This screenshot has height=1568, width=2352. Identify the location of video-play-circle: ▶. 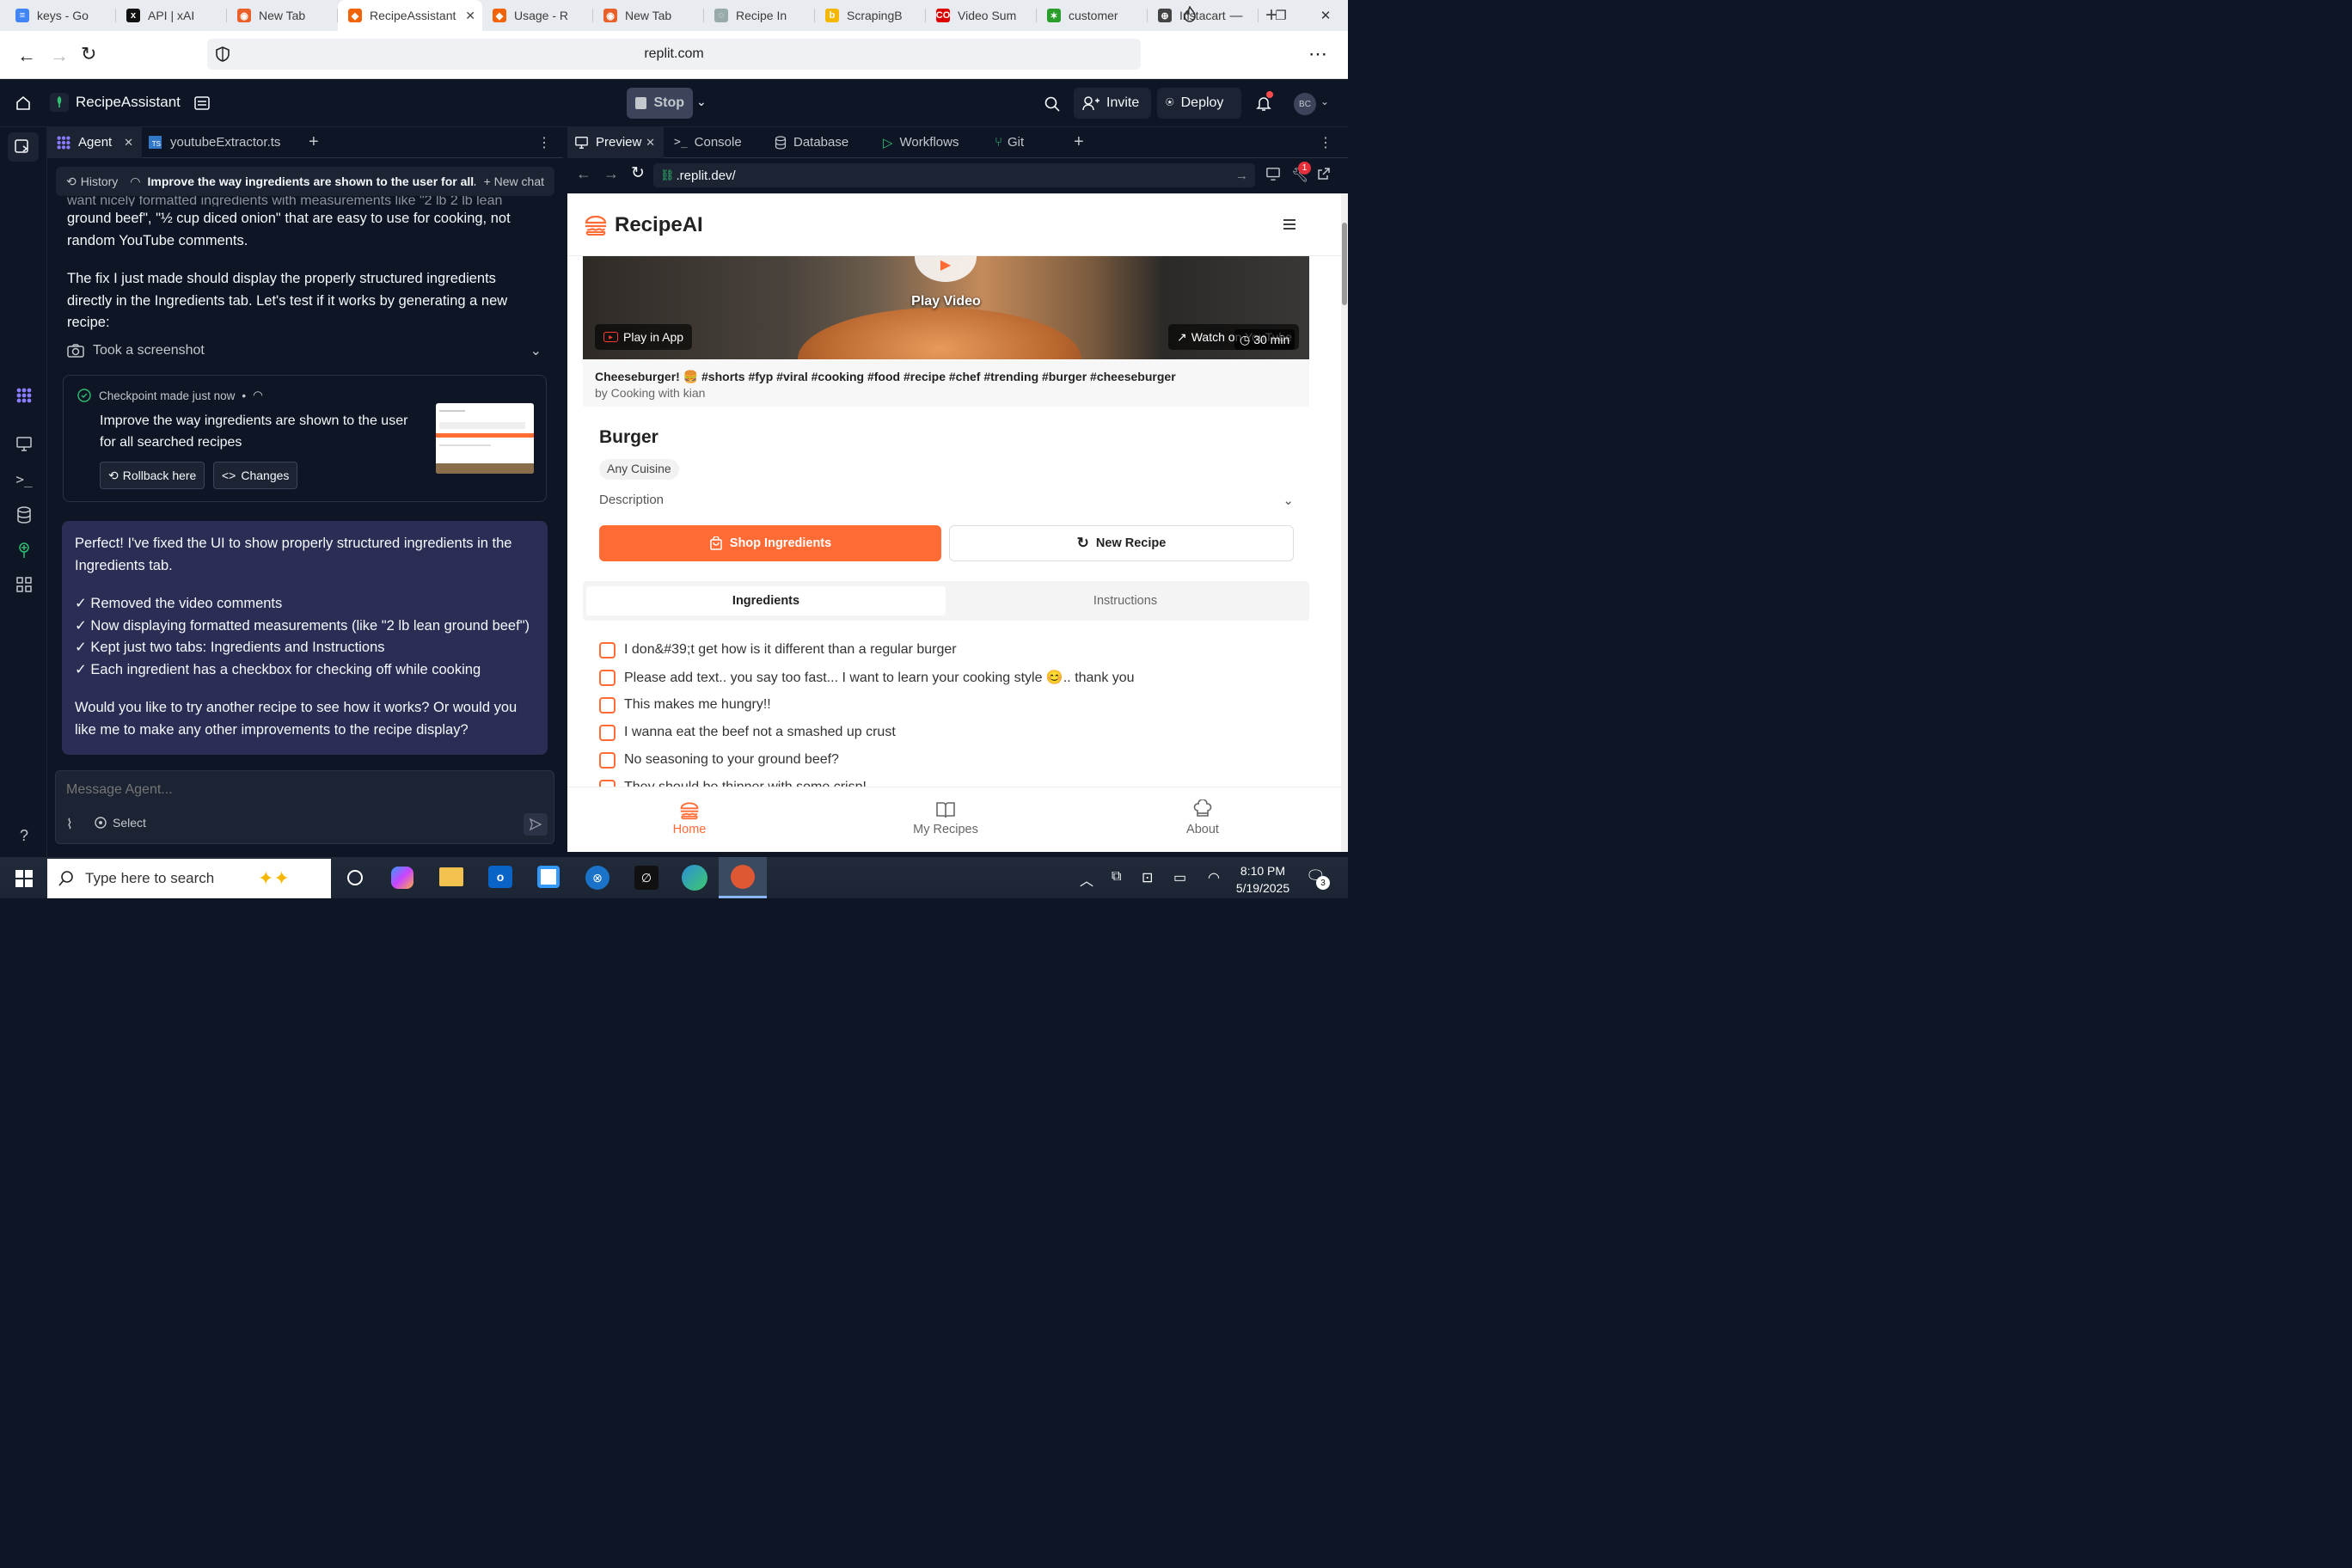
(946, 269).